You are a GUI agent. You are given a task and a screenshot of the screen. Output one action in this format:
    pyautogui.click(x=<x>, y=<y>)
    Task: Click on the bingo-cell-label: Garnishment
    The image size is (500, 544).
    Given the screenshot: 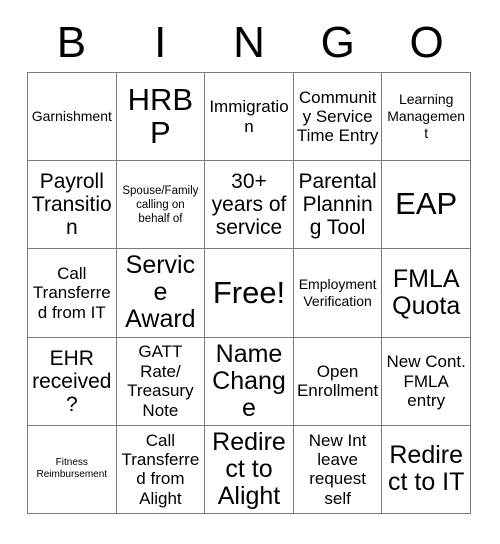 What is the action you would take?
    pyautogui.click(x=71, y=116)
    